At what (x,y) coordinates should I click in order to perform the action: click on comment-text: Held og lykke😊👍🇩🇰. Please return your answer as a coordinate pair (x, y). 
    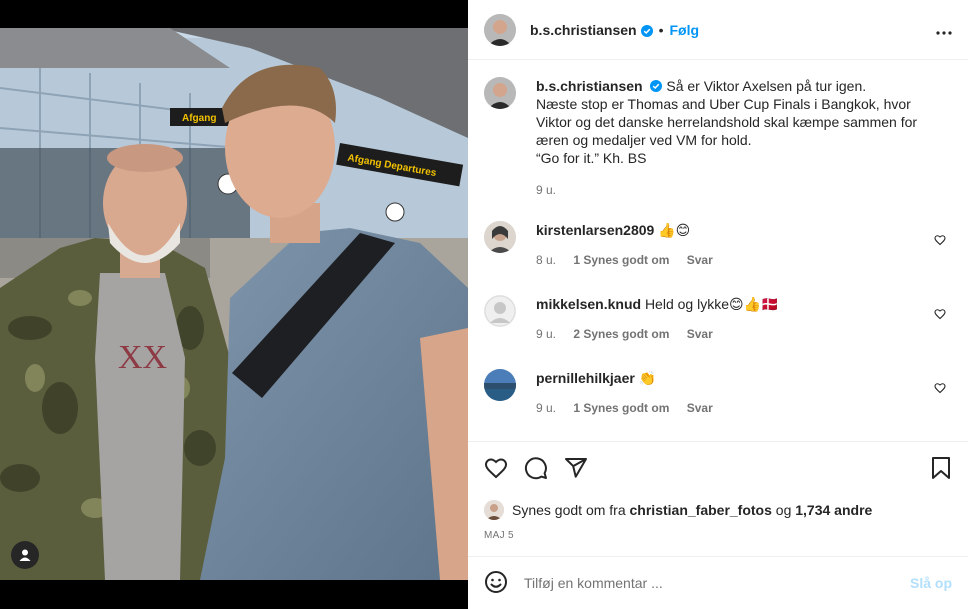
    Looking at the image, I should click on (711, 304).